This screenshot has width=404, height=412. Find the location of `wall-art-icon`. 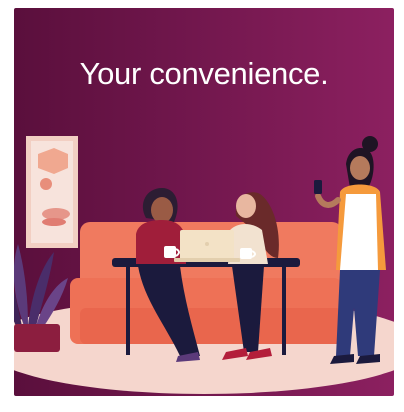

wall-art-icon is located at coordinates (52, 192).